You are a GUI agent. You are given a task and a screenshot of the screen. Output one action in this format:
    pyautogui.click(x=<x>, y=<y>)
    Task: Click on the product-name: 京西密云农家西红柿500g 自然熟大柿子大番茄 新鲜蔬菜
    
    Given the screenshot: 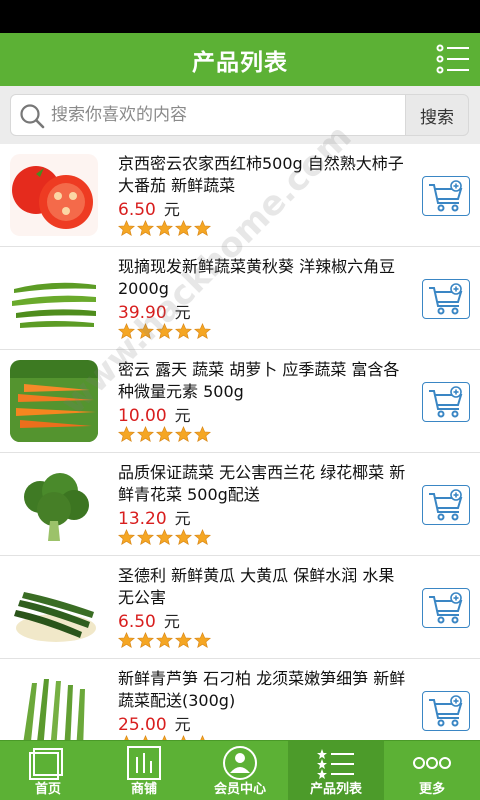 What is the action you would take?
    pyautogui.click(x=261, y=174)
    